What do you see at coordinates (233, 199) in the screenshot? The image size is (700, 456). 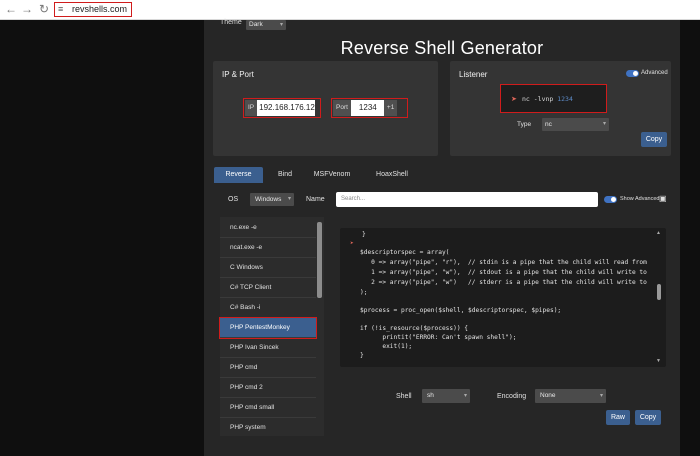 I see `os-label: OS` at bounding box center [233, 199].